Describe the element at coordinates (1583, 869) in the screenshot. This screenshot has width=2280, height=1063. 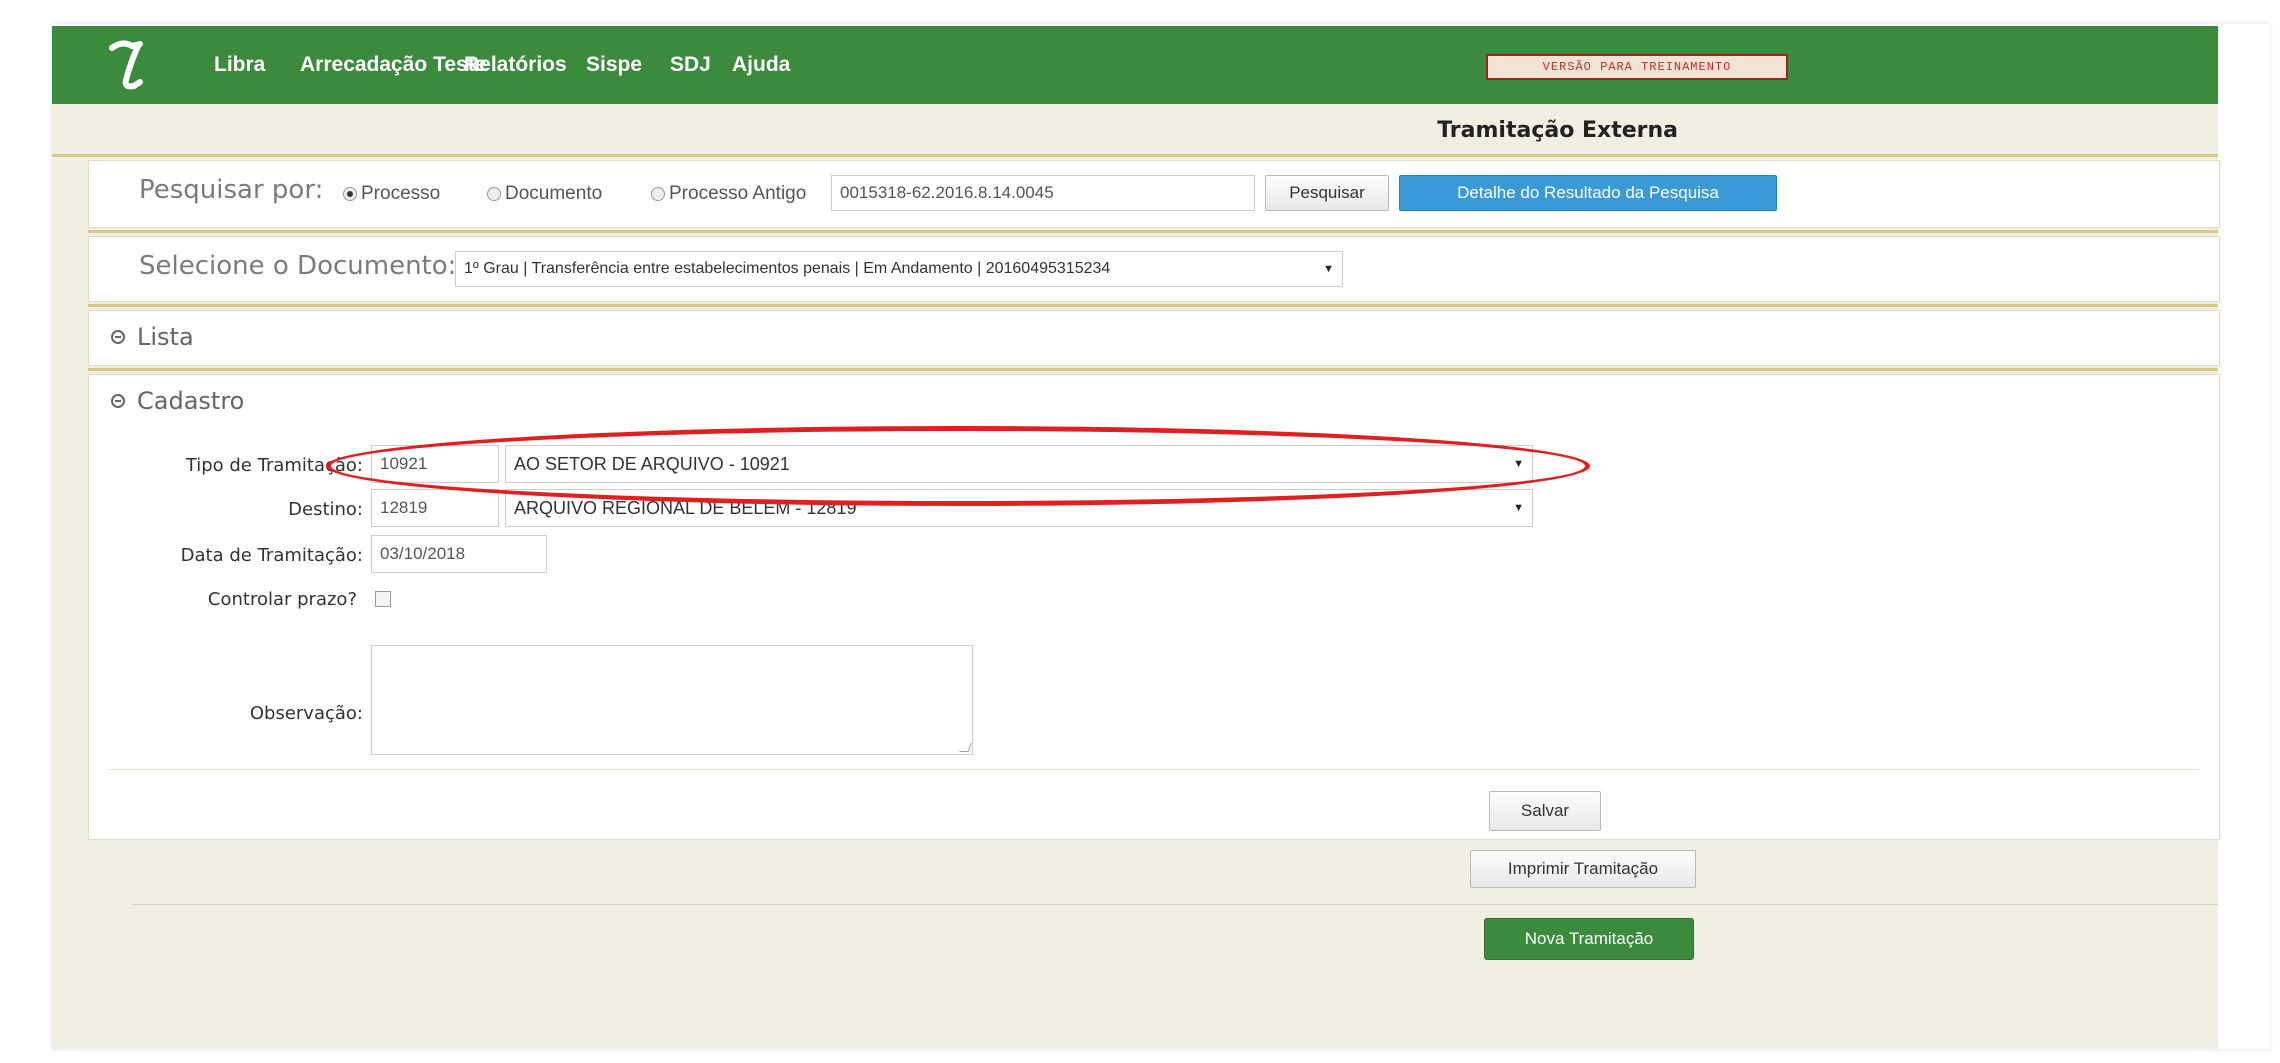
I see `print-button: Imprimir Tramitação` at that location.